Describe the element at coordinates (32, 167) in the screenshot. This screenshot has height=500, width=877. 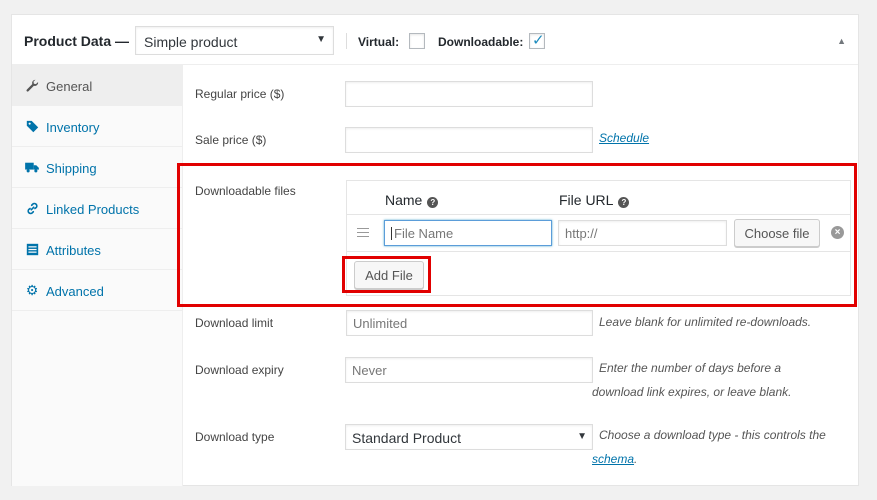
I see `truck-icon` at that location.